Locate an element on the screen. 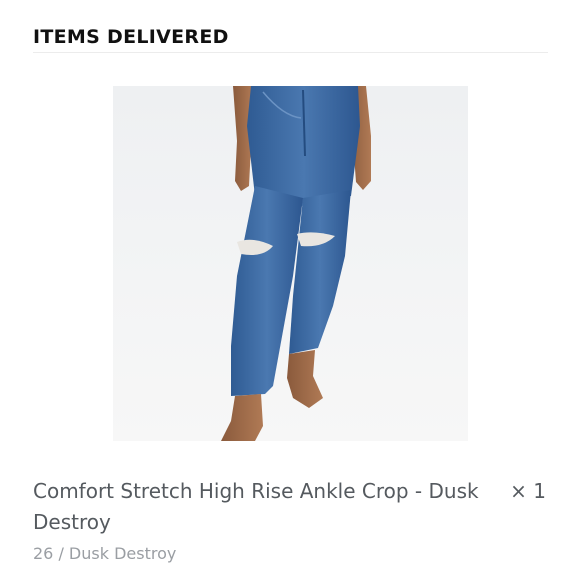  item-variant: 26 / Dusk Destroy is located at coordinates (105, 553).